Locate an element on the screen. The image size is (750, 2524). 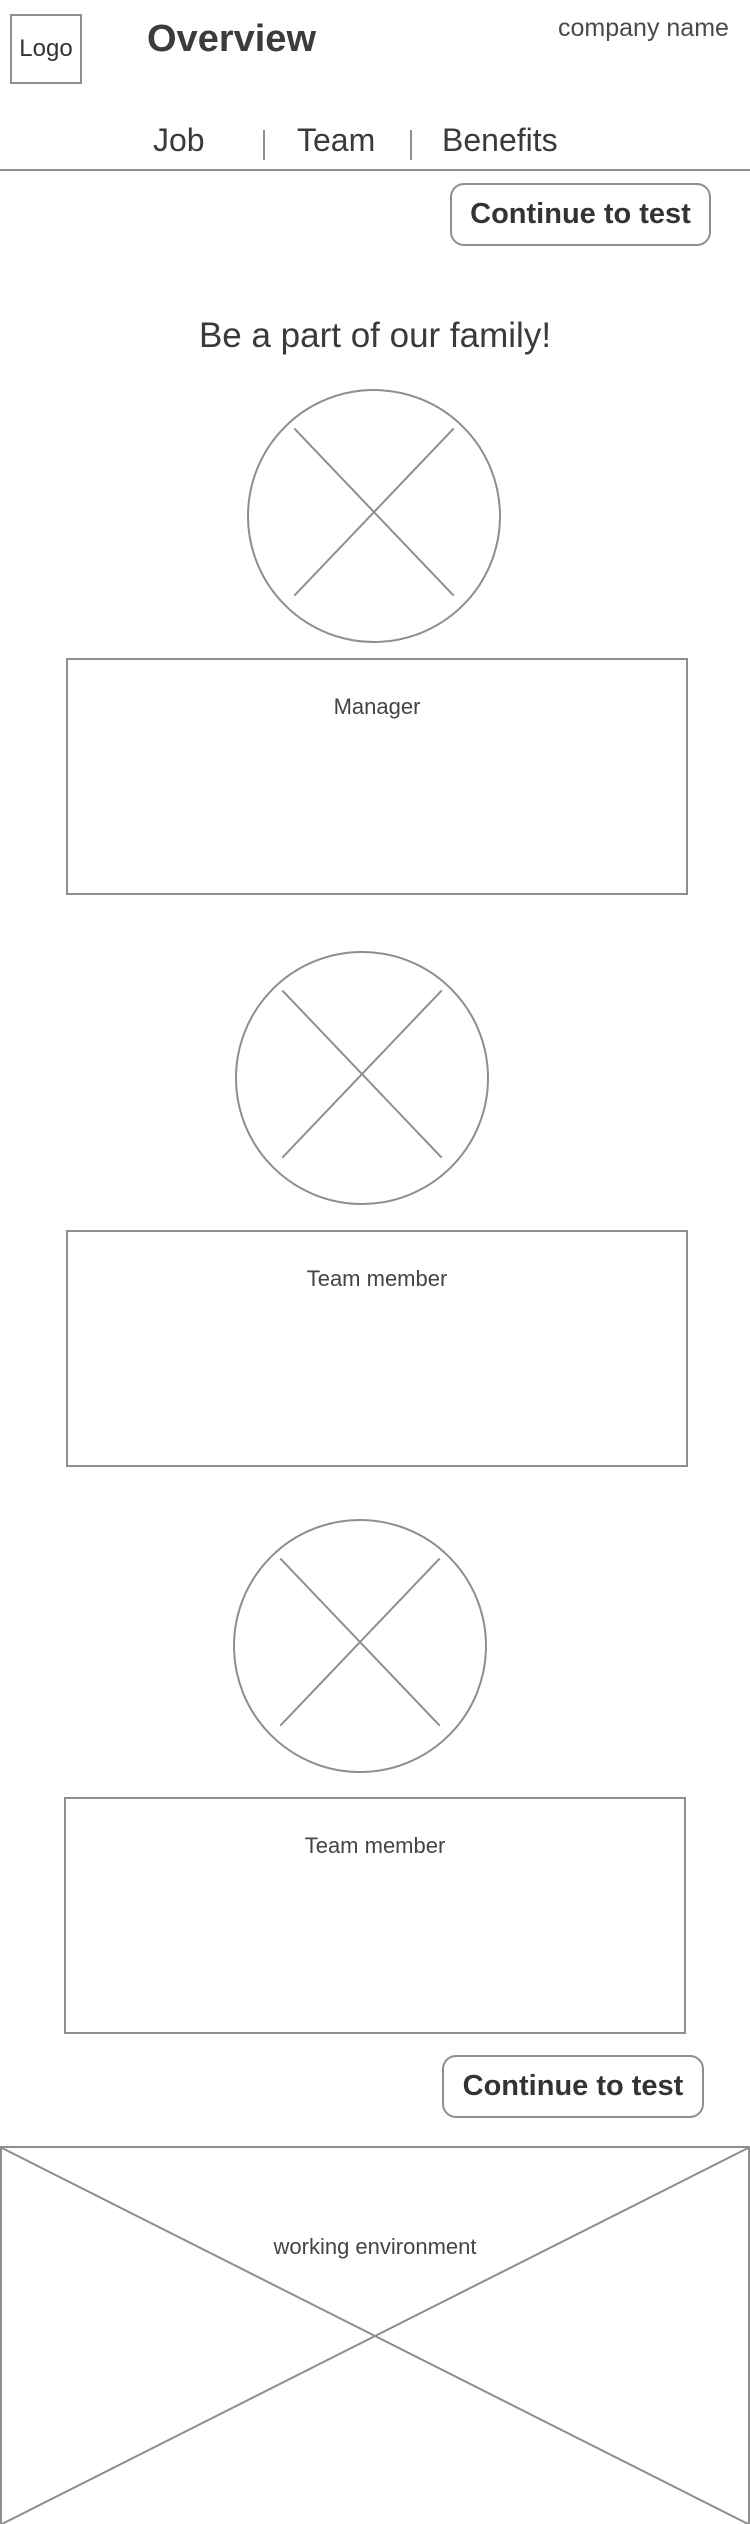
manager-photo-placeholder is located at coordinates (374, 516).